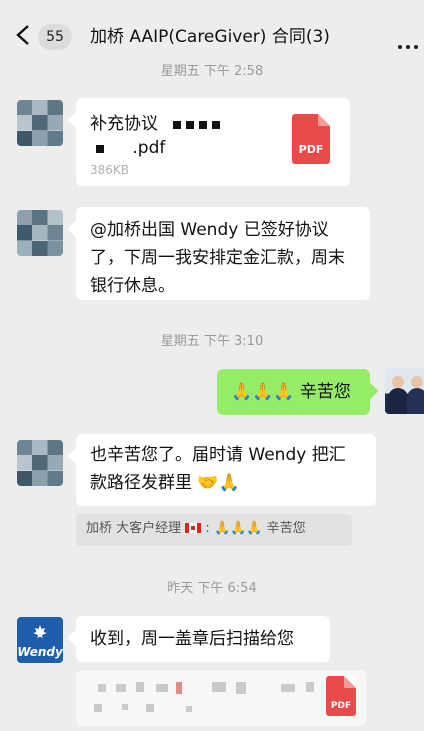  What do you see at coordinates (212, 71) in the screenshot?
I see `timestamp: 星期五 下午 2:58` at bounding box center [212, 71].